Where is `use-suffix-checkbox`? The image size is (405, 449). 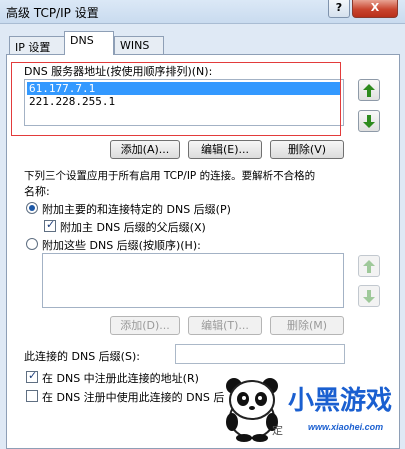 use-suffix-checkbox is located at coordinates (32, 396).